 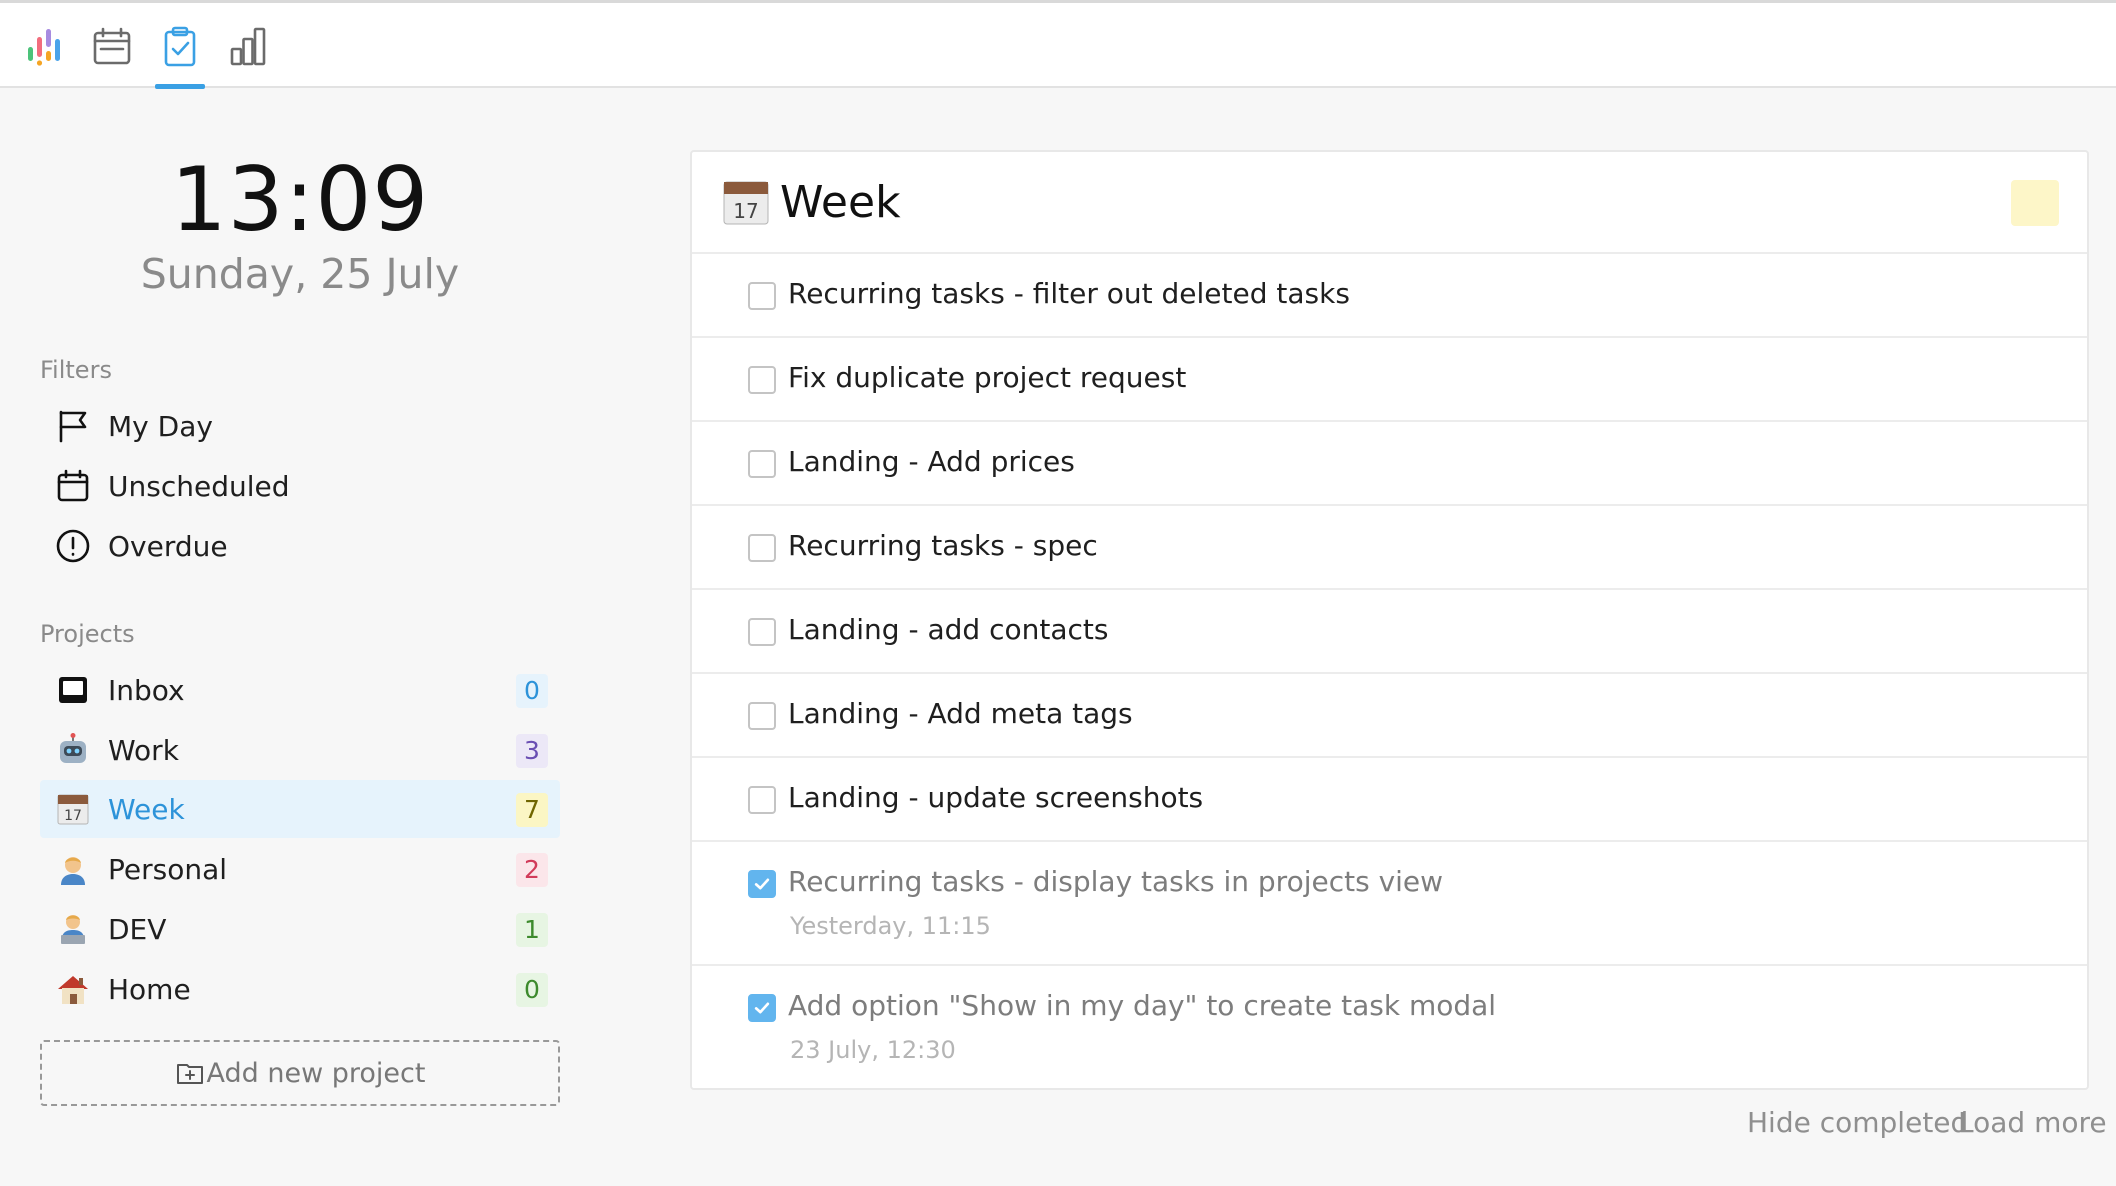 What do you see at coordinates (532, 751) in the screenshot?
I see `project-count-badge: 3` at bounding box center [532, 751].